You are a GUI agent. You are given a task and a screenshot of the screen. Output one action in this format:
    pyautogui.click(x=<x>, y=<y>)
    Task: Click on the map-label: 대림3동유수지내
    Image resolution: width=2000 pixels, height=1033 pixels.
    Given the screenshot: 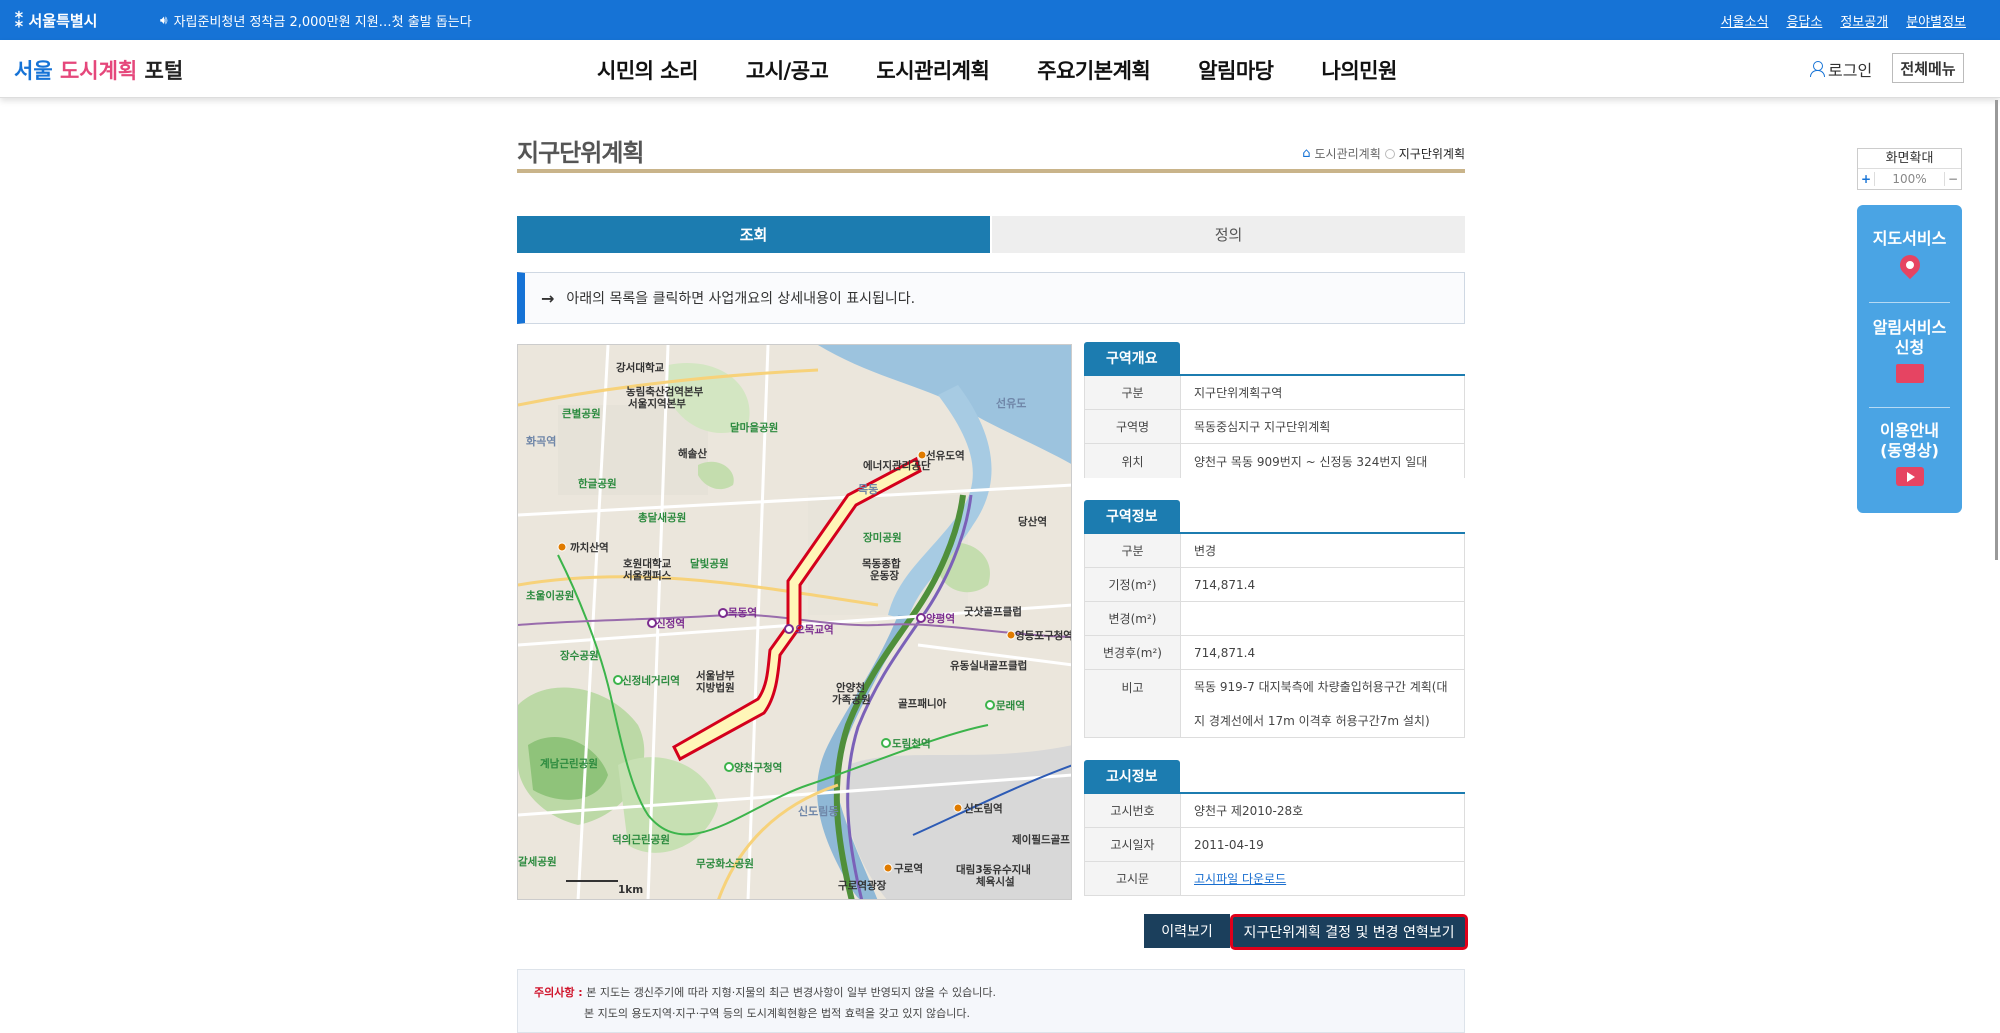 What is the action you would take?
    pyautogui.click(x=993, y=869)
    